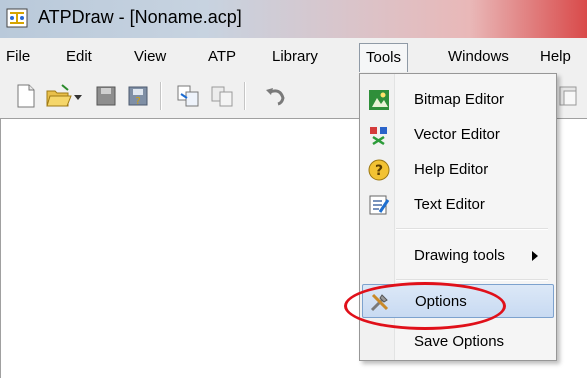 This screenshot has width=587, height=379. What do you see at coordinates (222, 56) in the screenshot?
I see `menu-atp: ATP` at bounding box center [222, 56].